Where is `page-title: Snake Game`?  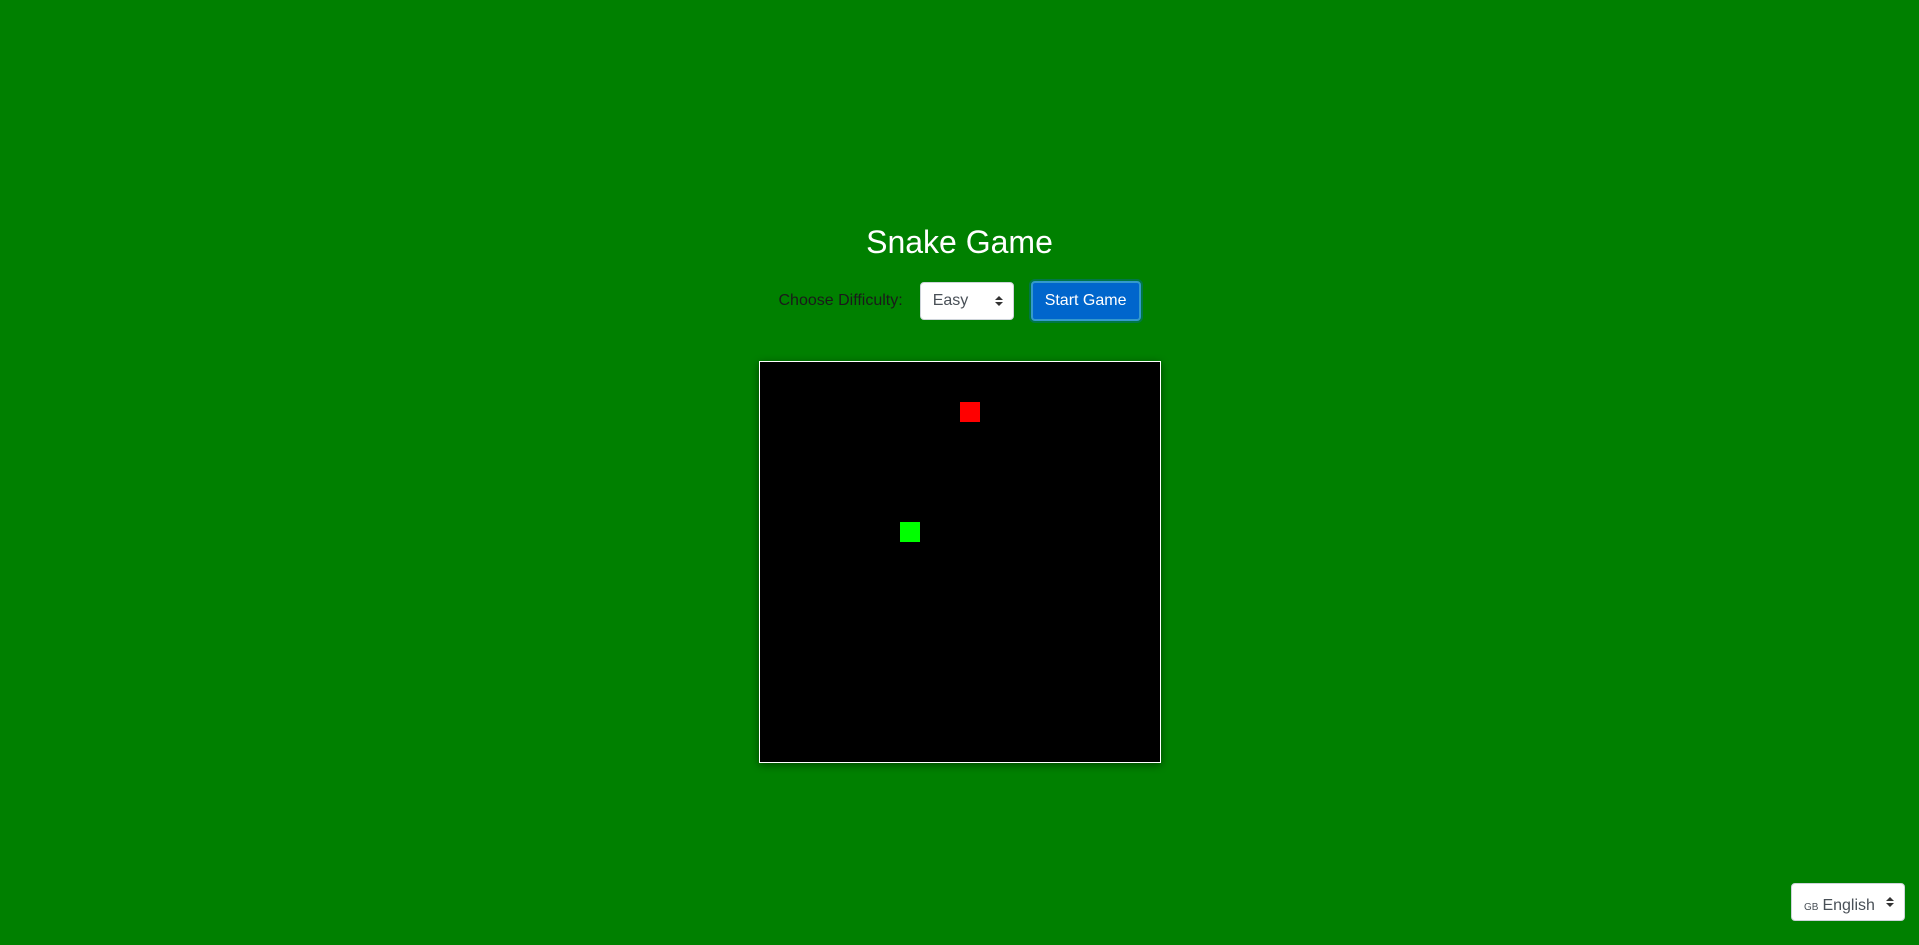 page-title: Snake Game is located at coordinates (959, 242).